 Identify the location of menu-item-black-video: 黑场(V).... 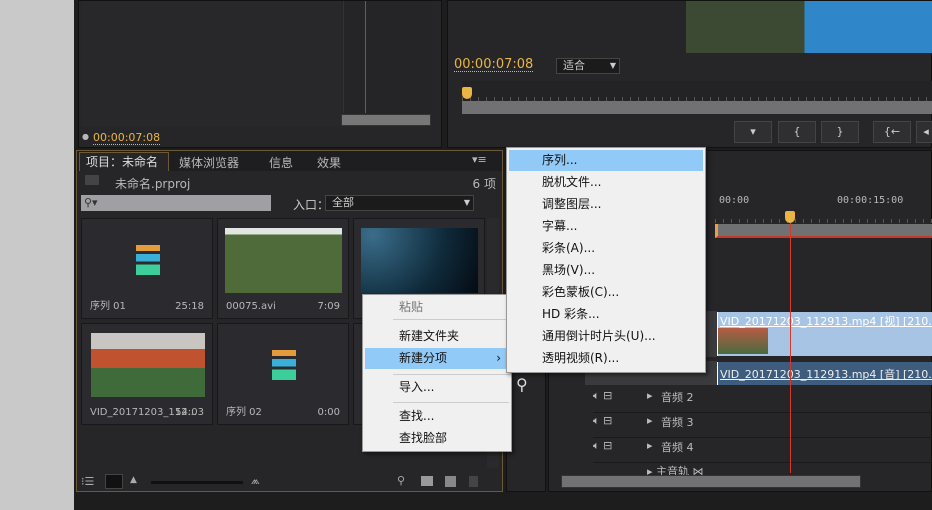
(606, 270).